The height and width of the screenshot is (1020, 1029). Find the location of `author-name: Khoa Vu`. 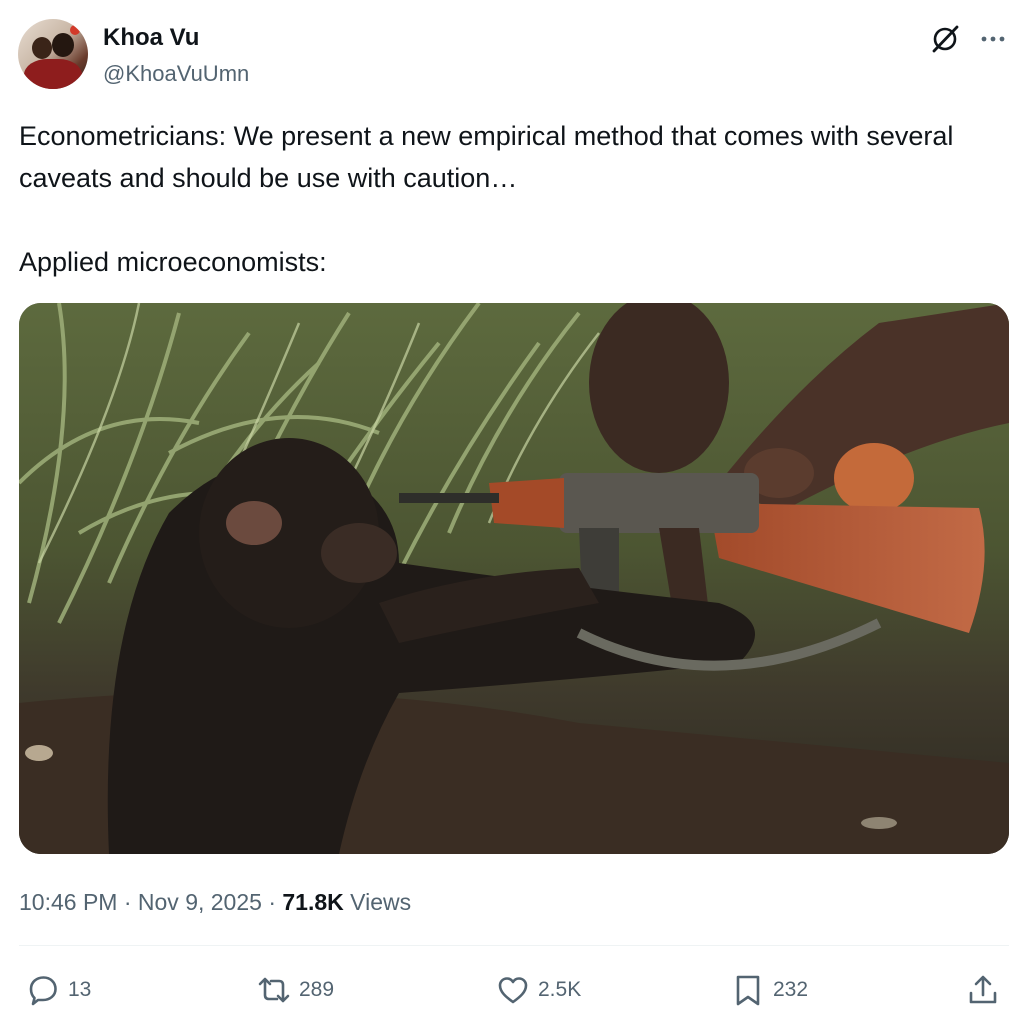

author-name: Khoa Vu is located at coordinates (151, 38).